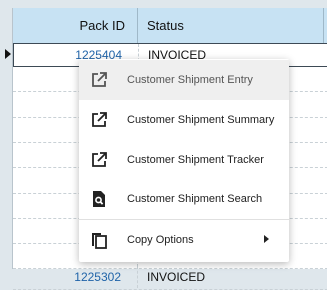  What do you see at coordinates (325, 25) in the screenshot?
I see `column-divider` at bounding box center [325, 25].